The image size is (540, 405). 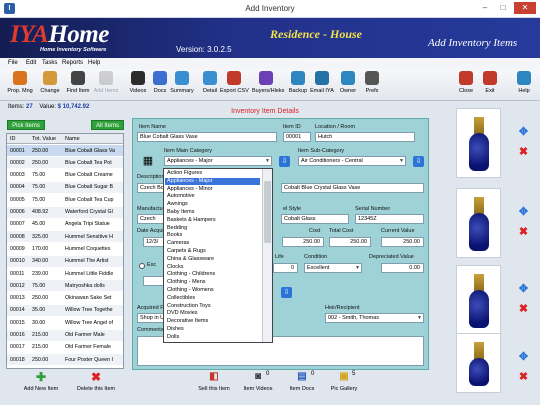 What do you see at coordinates (72, 63) in the screenshot?
I see `menu-reports: Reports` at bounding box center [72, 63].